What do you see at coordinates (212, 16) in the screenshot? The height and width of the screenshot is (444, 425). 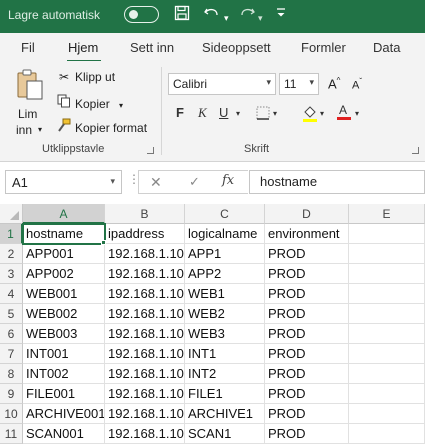 I see `undo-icon` at bounding box center [212, 16].